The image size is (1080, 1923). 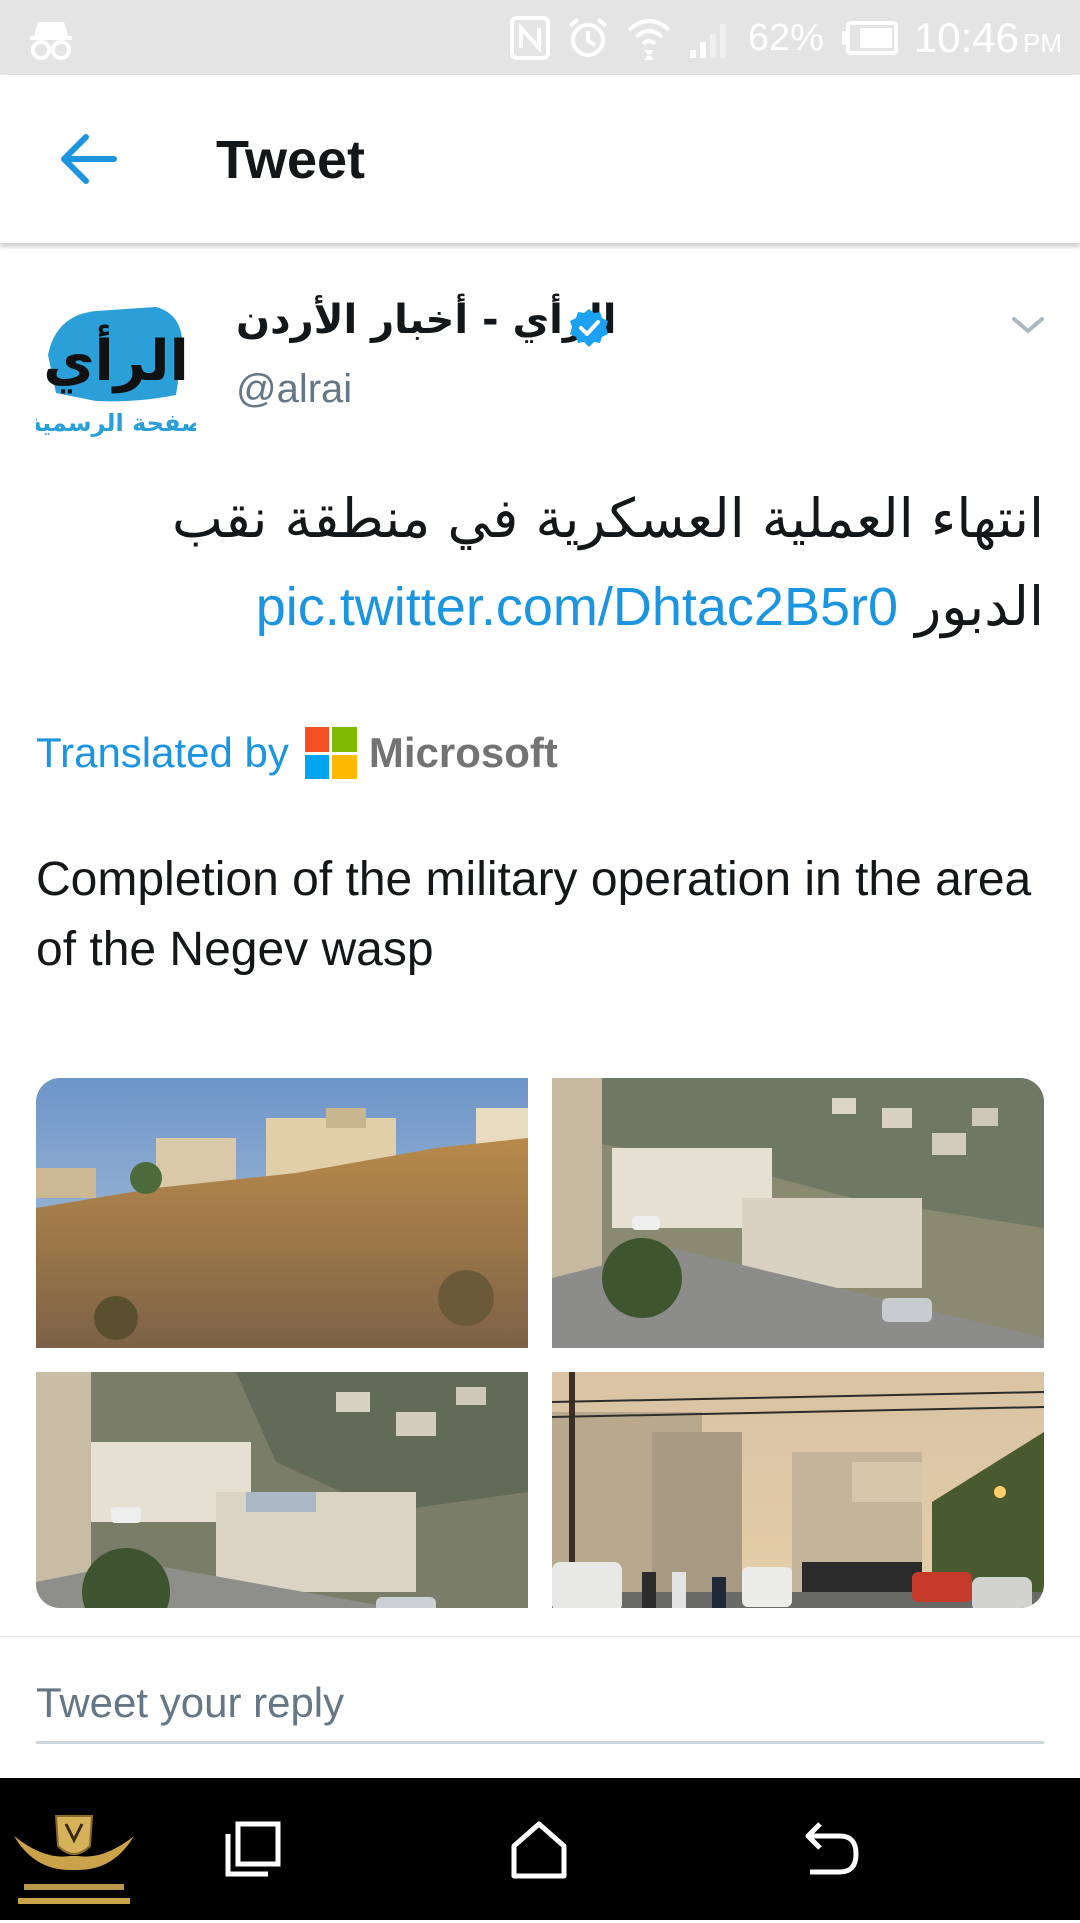 I want to click on author-name: الرأي - أخبار الأردن, so click(x=426, y=320).